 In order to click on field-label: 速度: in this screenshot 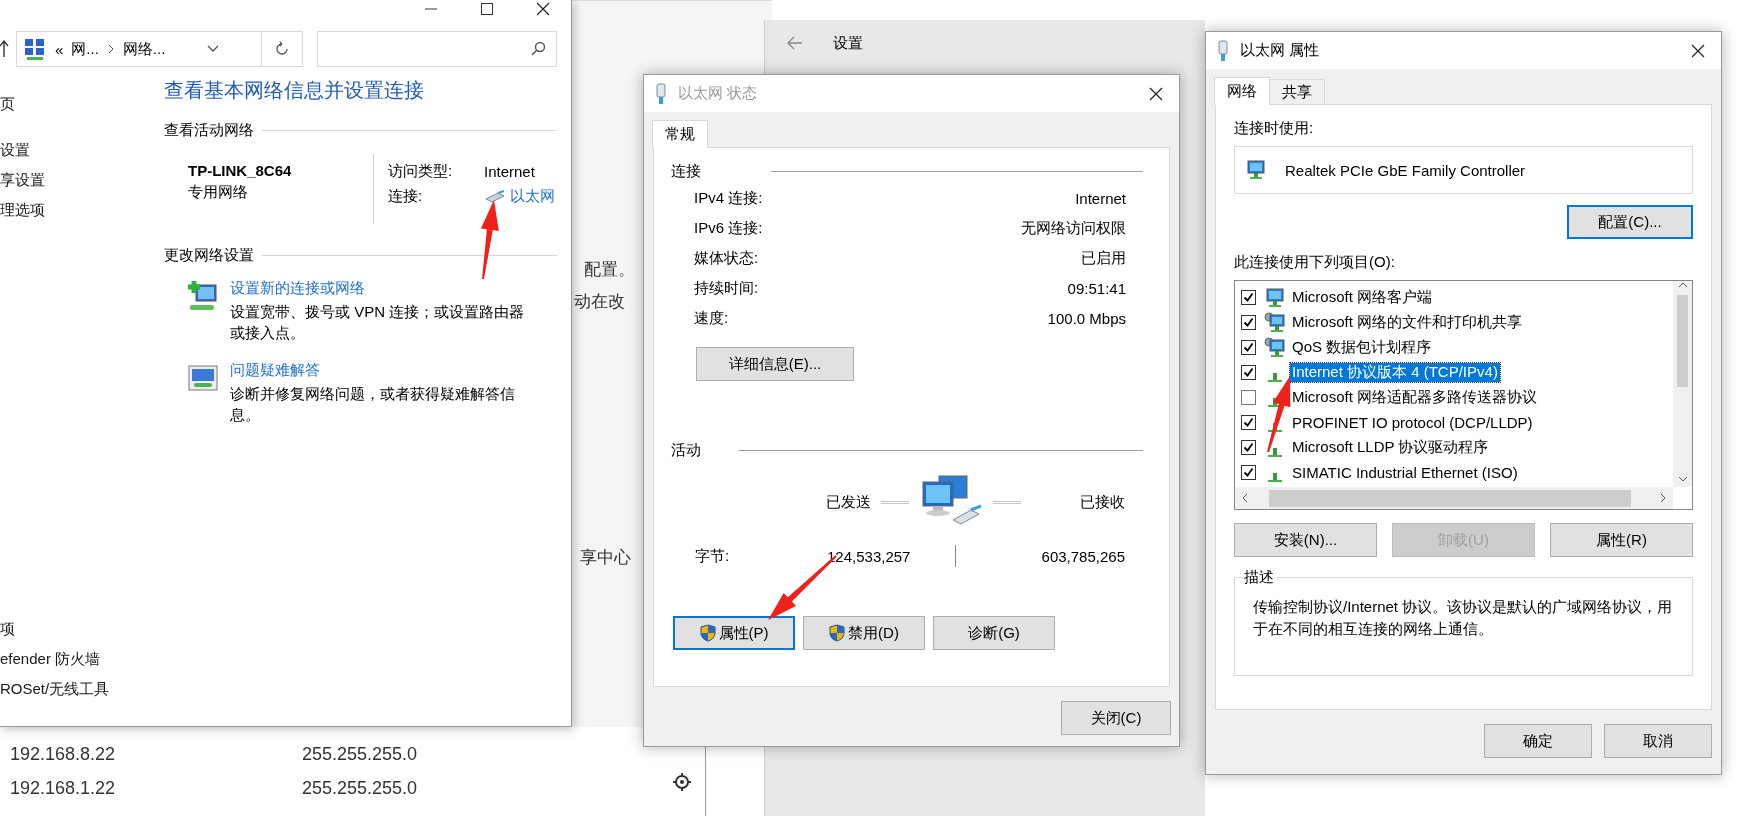, I will do `click(711, 318)`.